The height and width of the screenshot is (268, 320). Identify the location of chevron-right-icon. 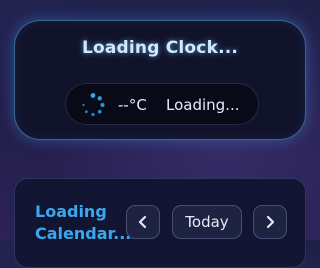
(270, 222).